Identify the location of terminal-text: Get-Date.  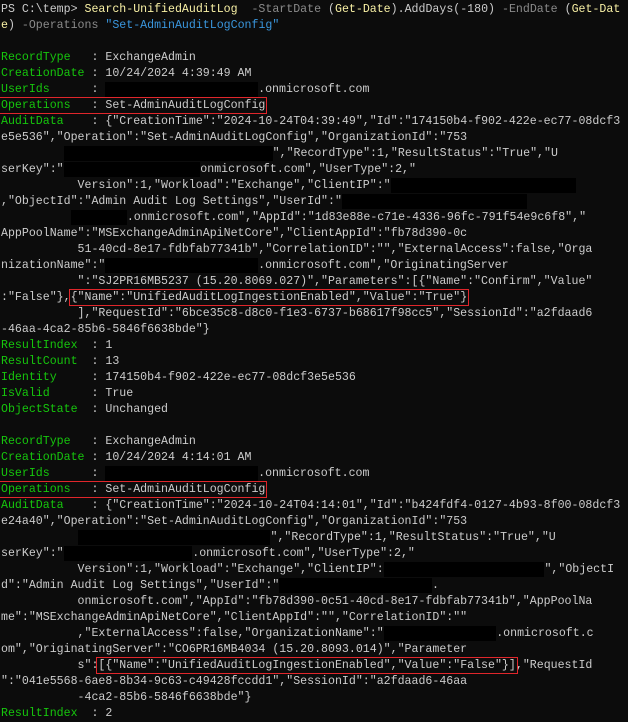
(362, 9).